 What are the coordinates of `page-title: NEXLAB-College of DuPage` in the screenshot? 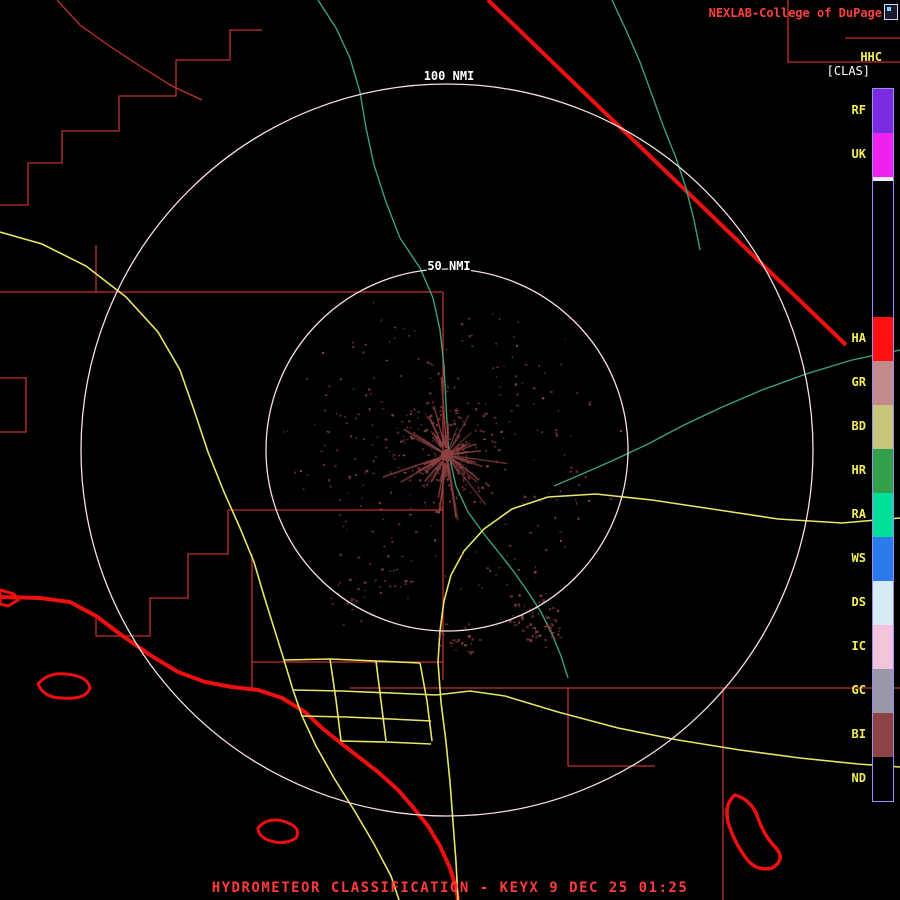 It's located at (795, 13).